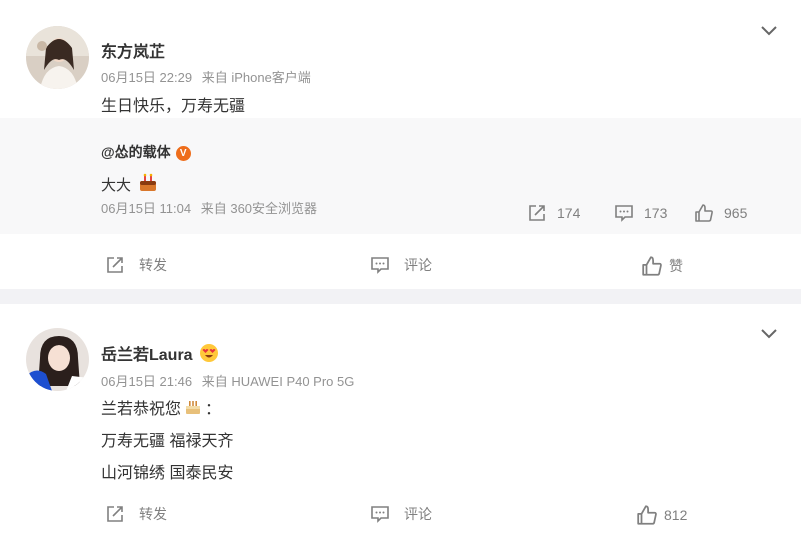 The image size is (801, 538). Describe the element at coordinates (656, 213) in the screenshot. I see `comment-count: 173` at that location.